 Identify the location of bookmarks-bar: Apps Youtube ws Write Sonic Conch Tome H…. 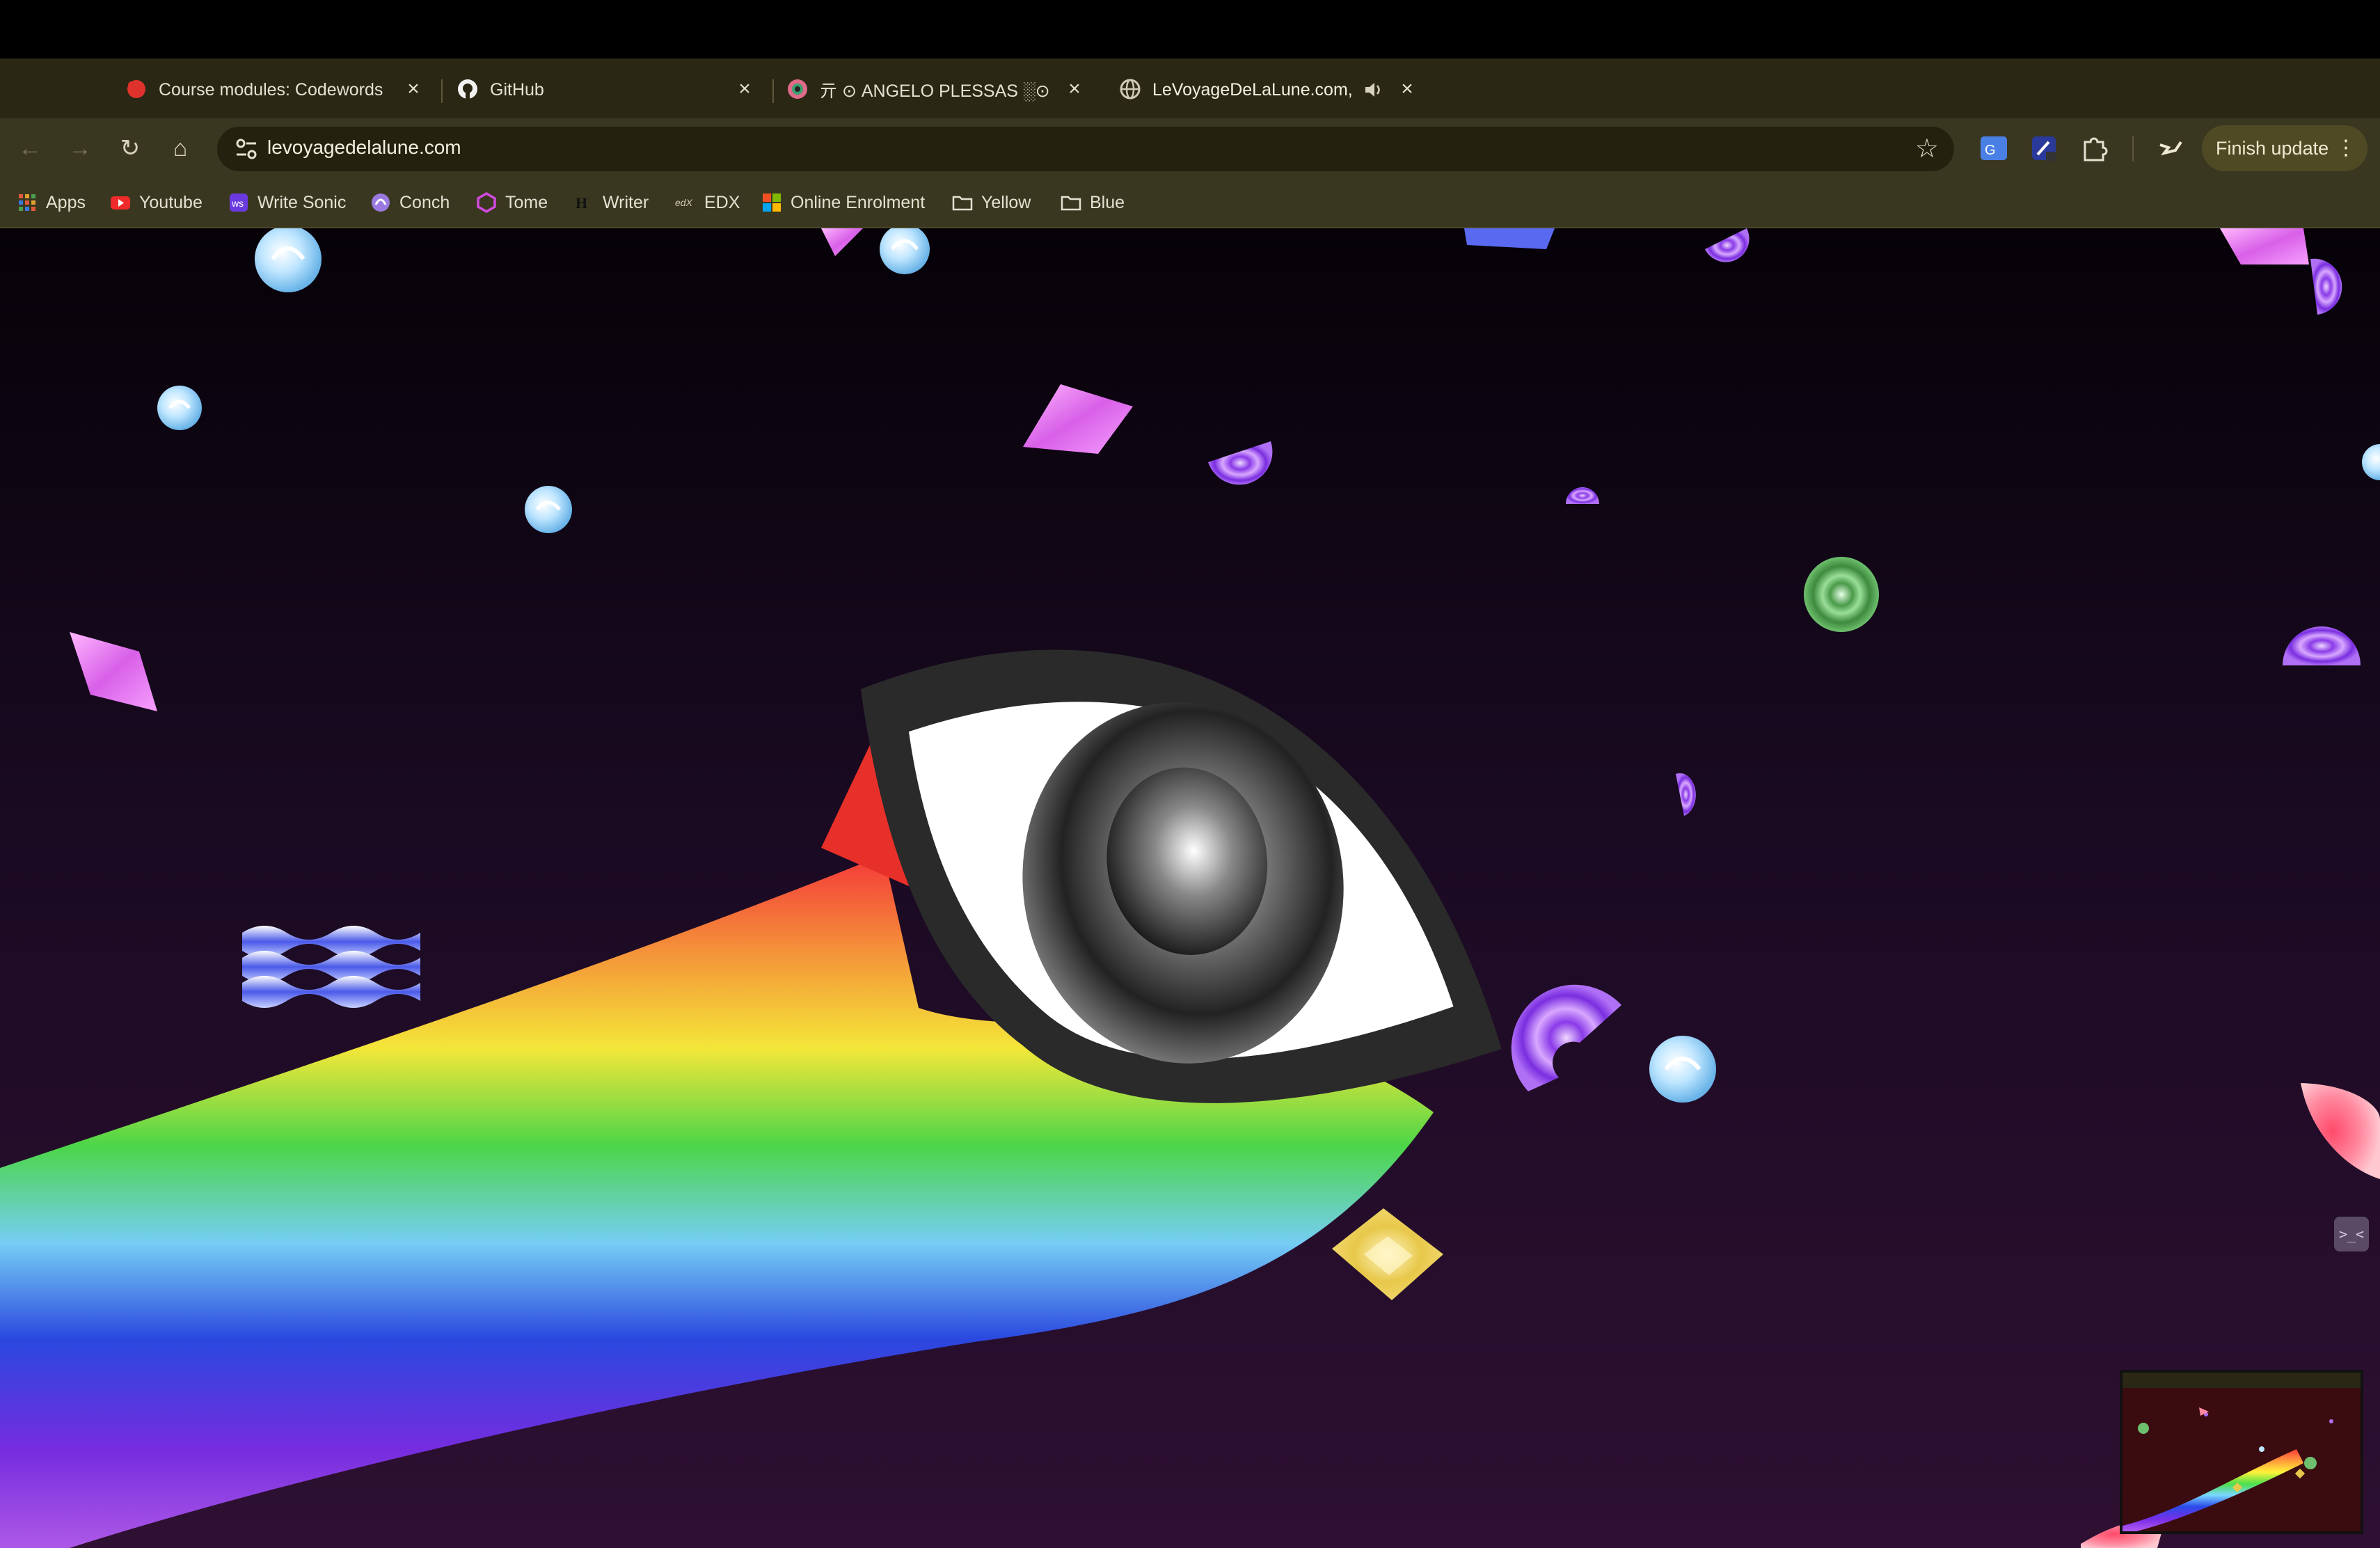
(1190, 203).